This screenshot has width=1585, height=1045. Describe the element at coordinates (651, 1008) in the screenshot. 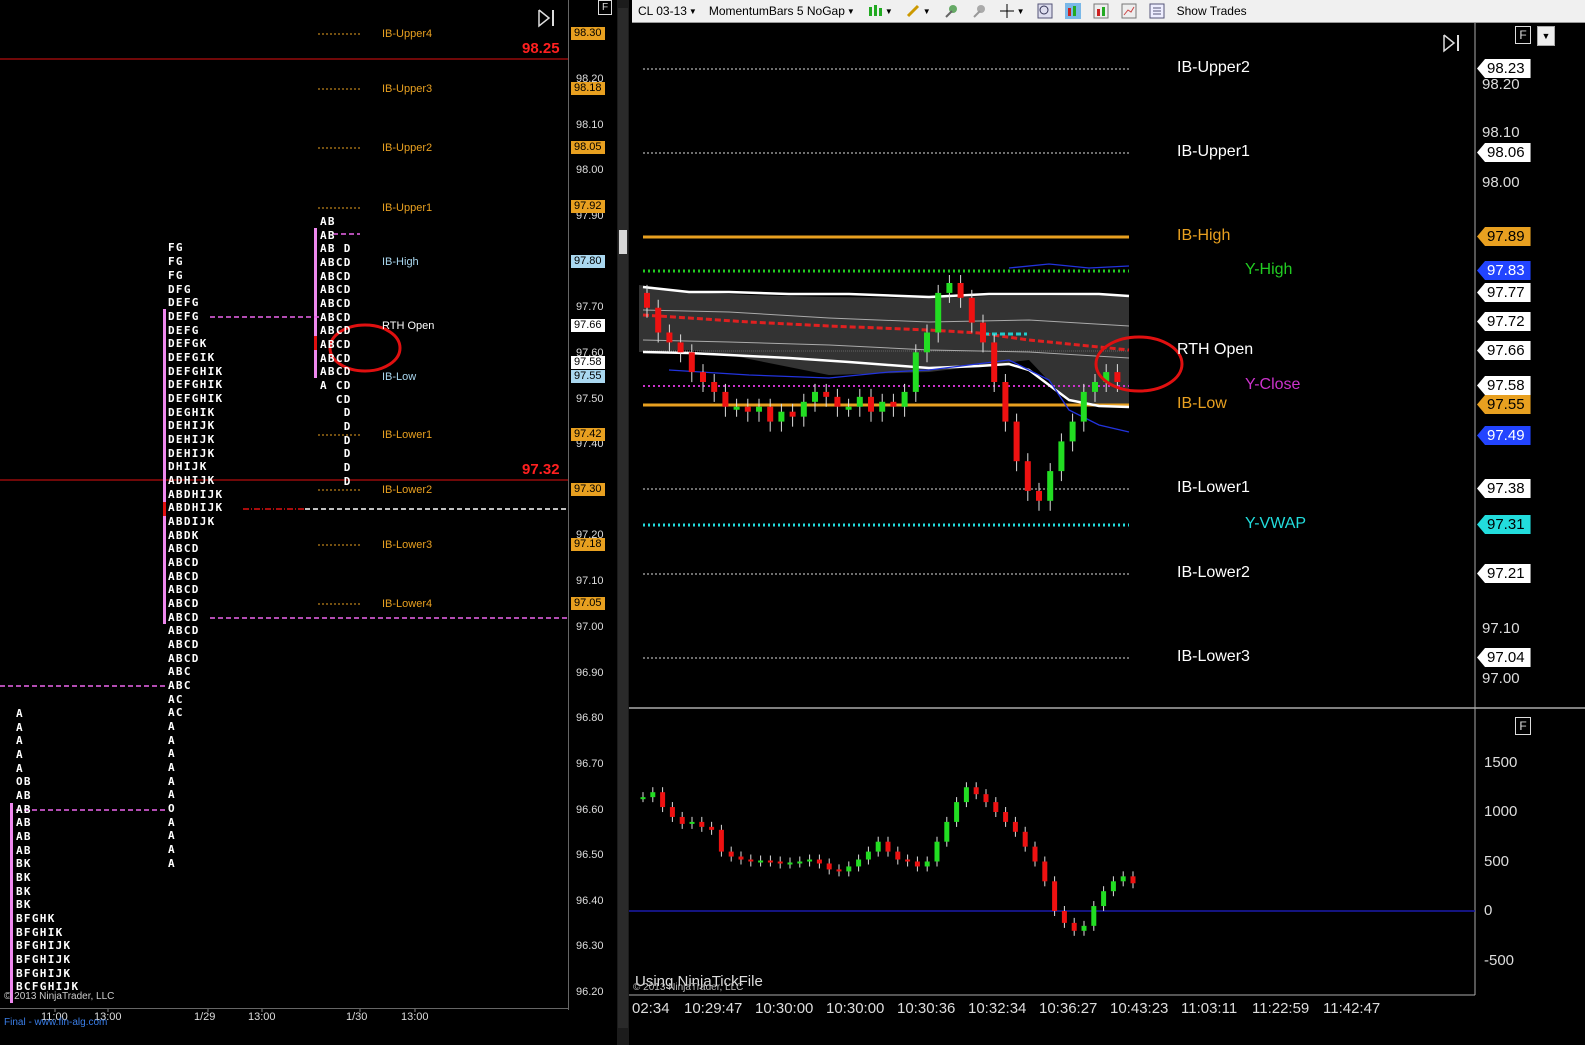

I see `time-label: 02:34` at that location.